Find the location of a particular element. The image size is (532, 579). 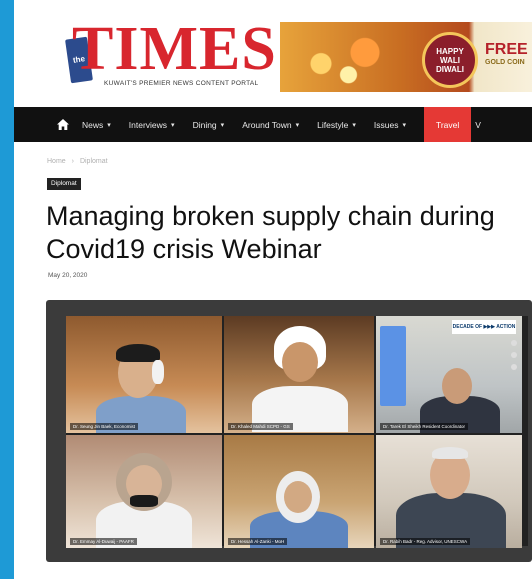

diya-lamps-image is located at coordinates (343, 58).